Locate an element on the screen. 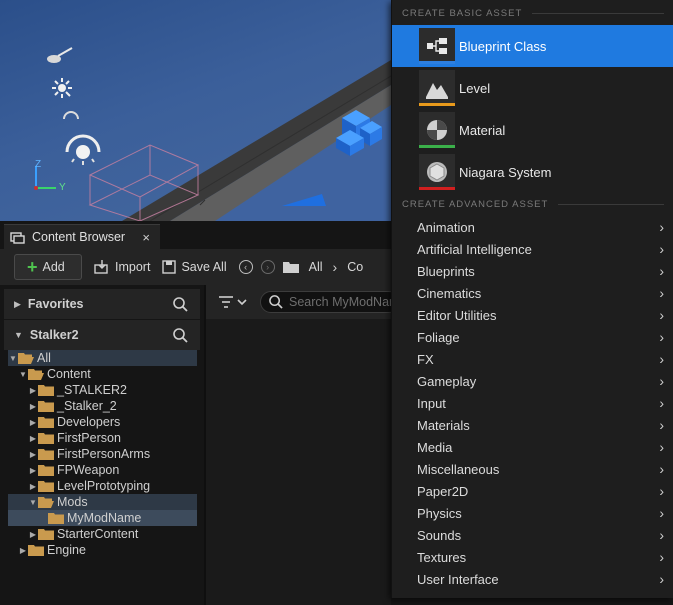 This screenshot has height=605, width=673. menu-item-level: Level is located at coordinates (532, 88).